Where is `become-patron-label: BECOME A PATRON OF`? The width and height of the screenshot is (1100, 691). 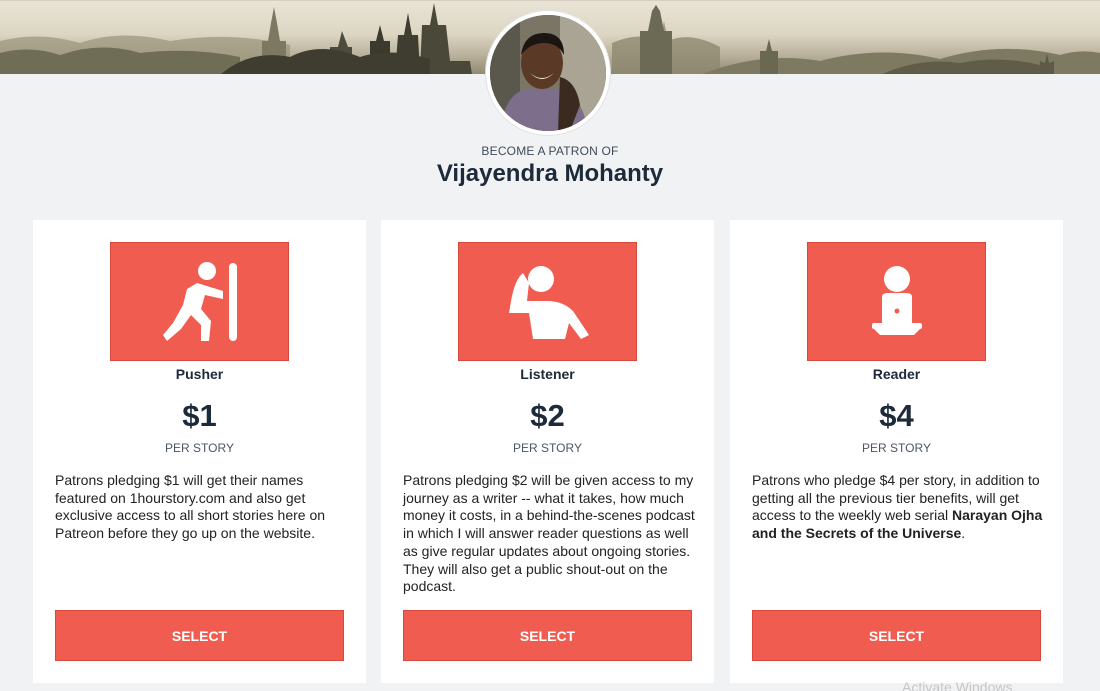 become-patron-label: BECOME A PATRON OF is located at coordinates (550, 151).